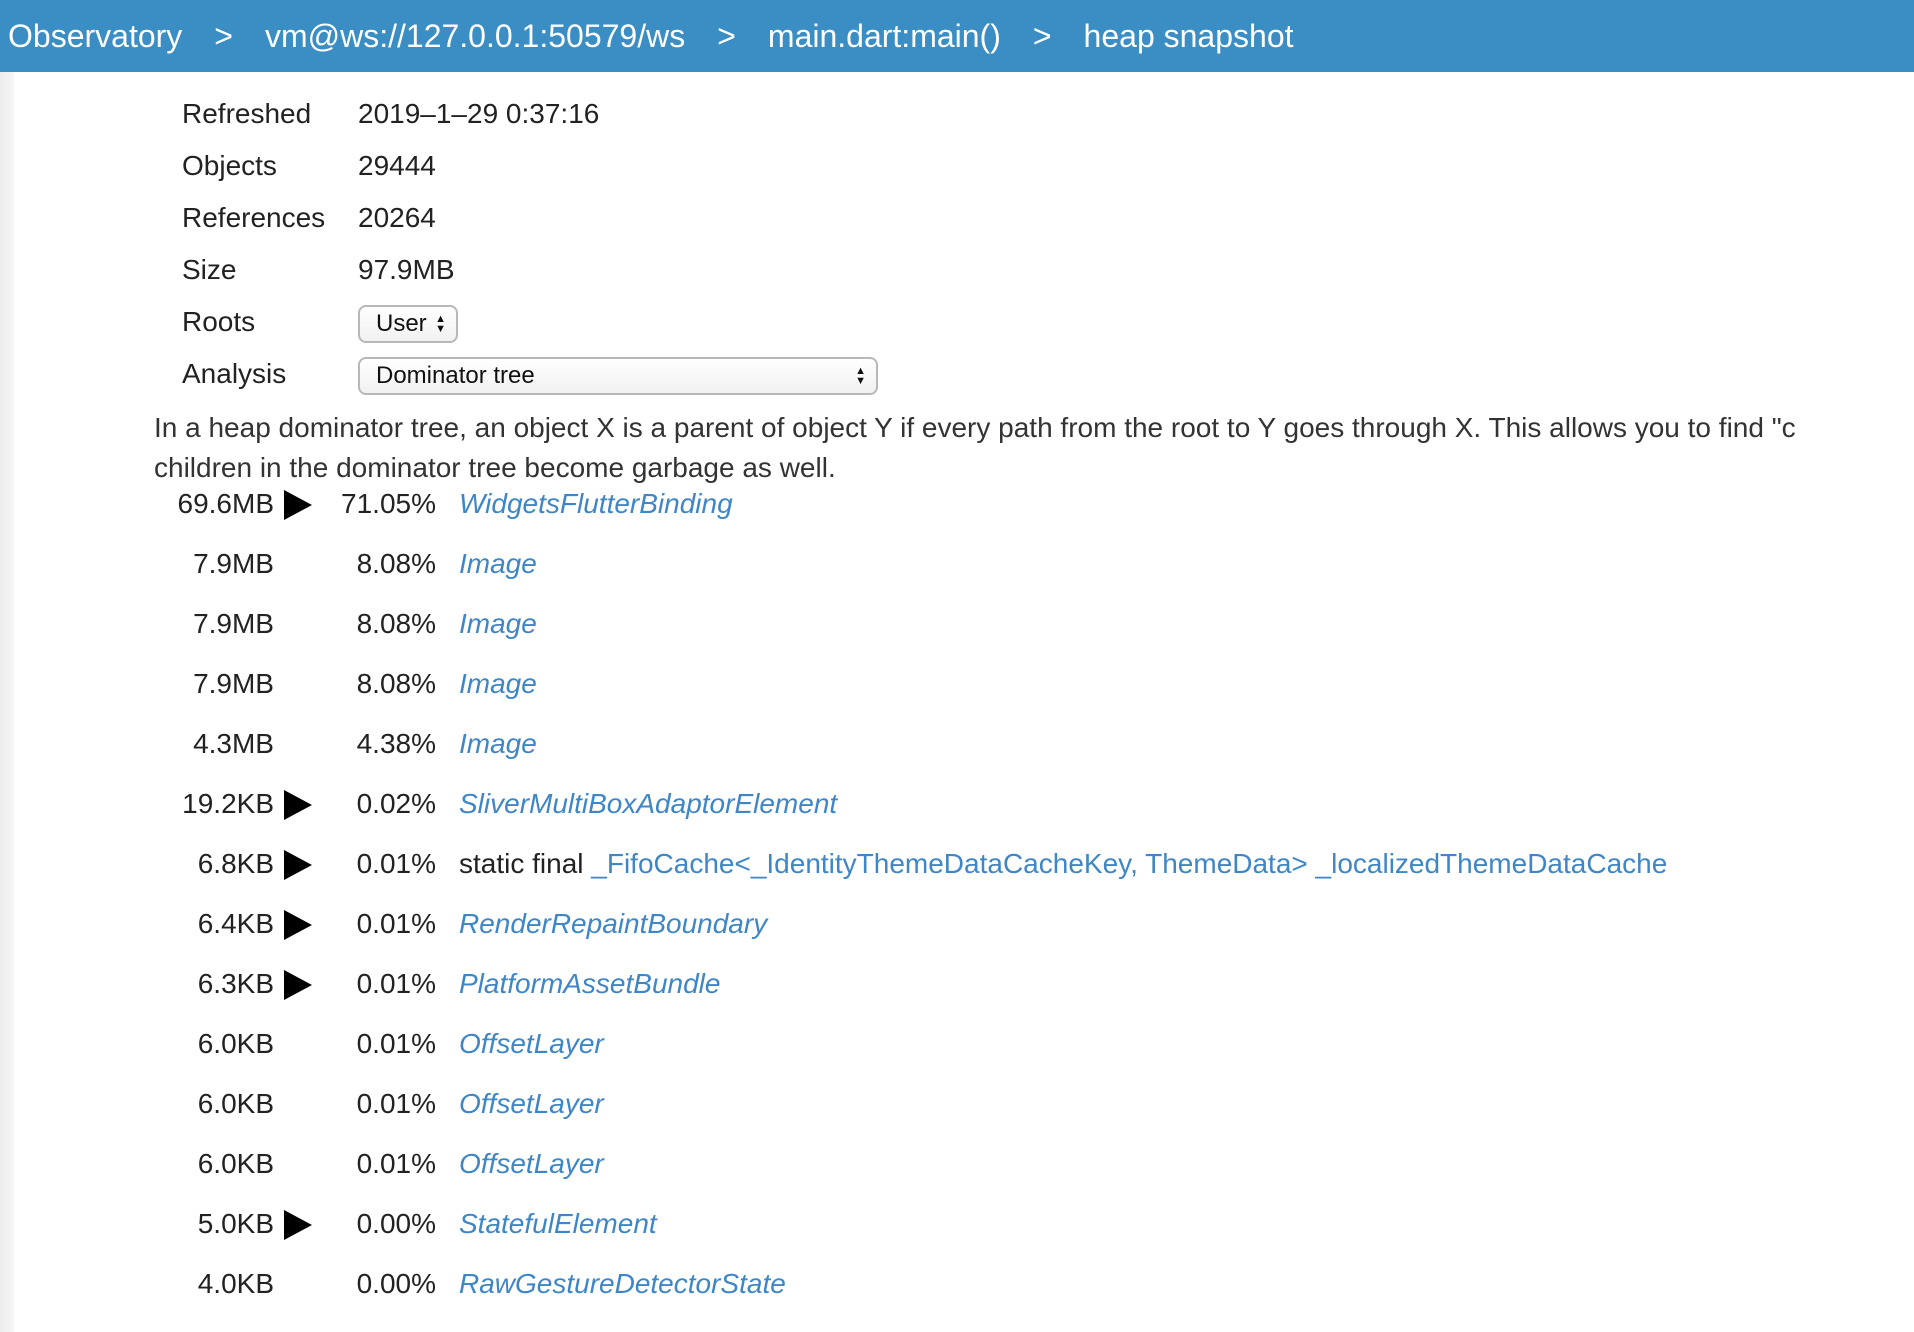 The width and height of the screenshot is (1914, 1332). What do you see at coordinates (957, 1298) in the screenshot?
I see `tree-row: 4.0KB 0.00% RawGestureDetectorState` at bounding box center [957, 1298].